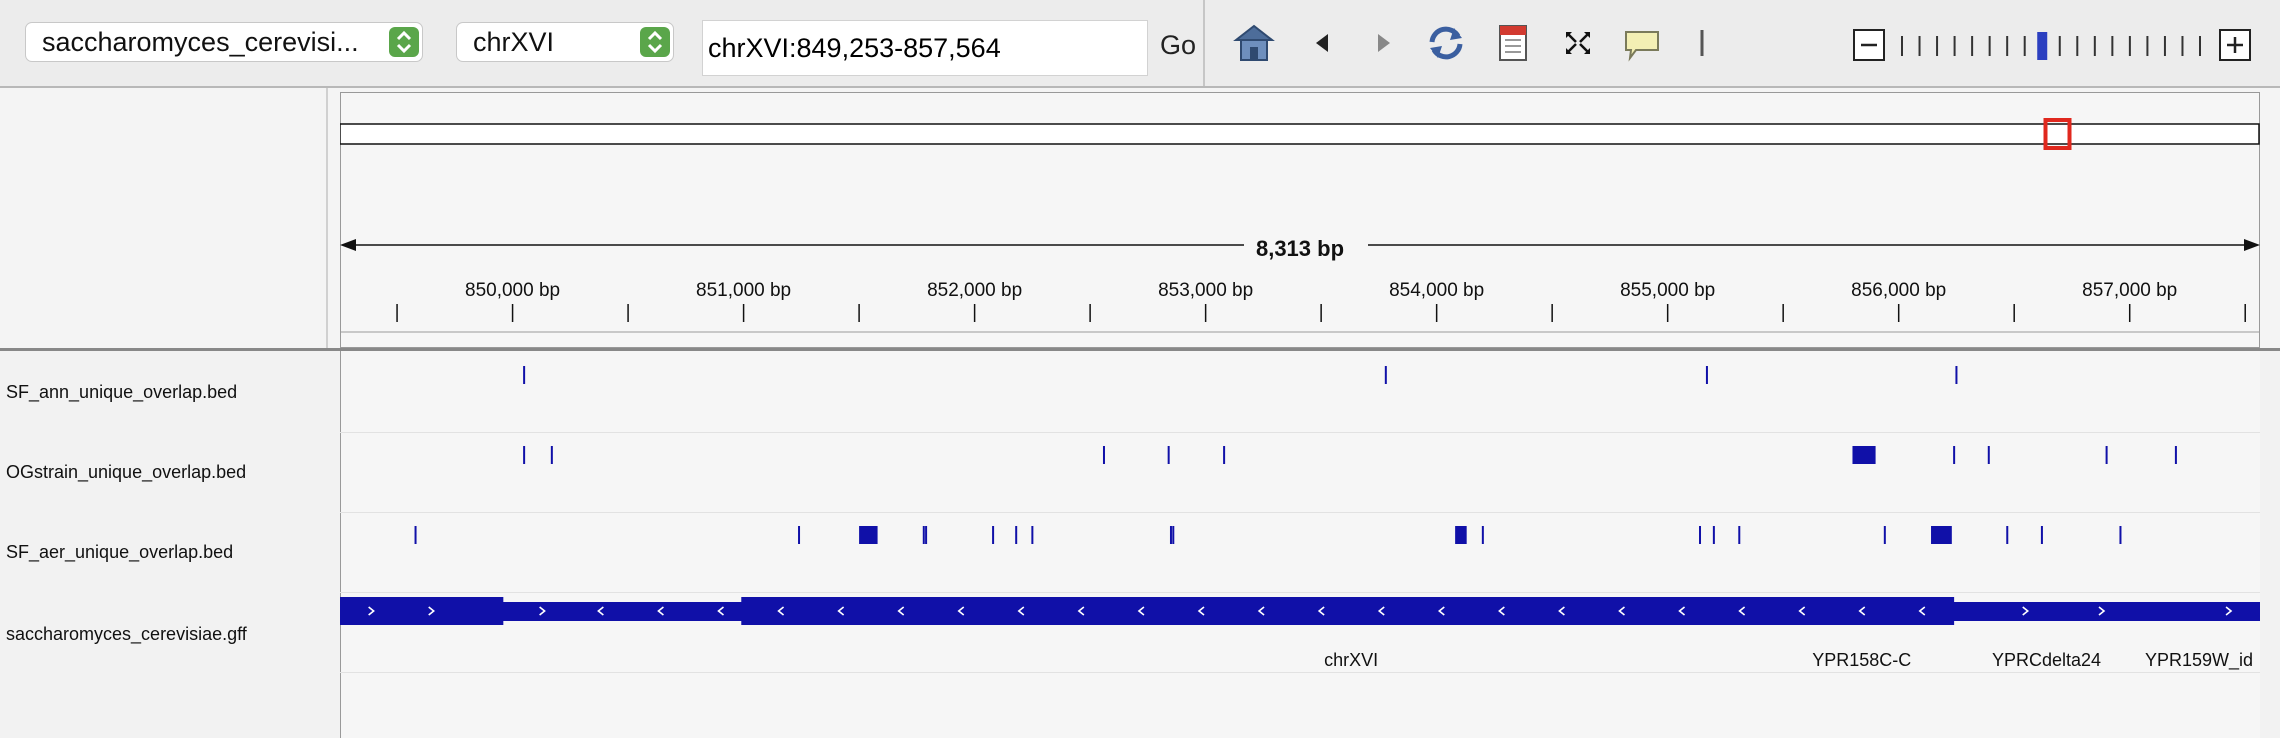 This screenshot has width=2280, height=738. Describe the element at coordinates (2199, 660) in the screenshot. I see `gene-label: YPR159W_id` at that location.